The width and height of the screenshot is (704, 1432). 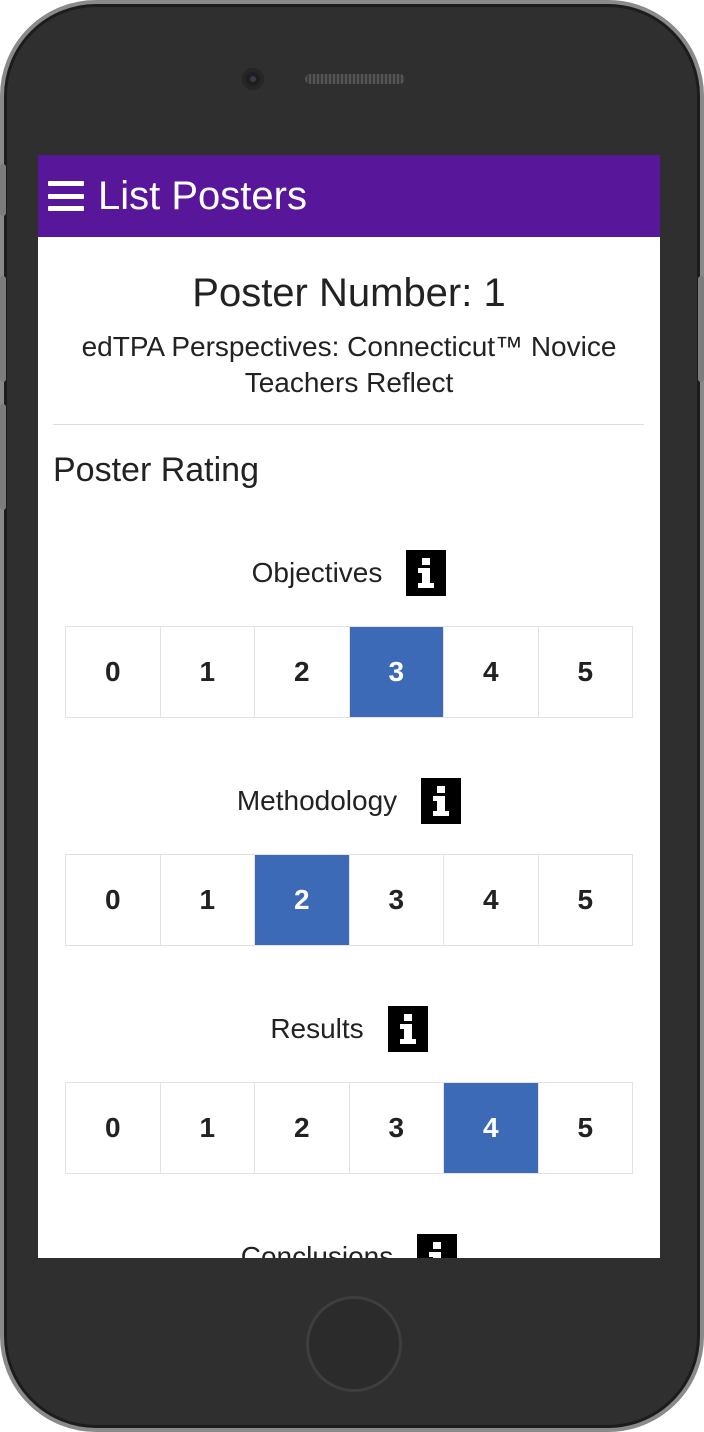 I want to click on criterion-header: Objectives, so click(x=349, y=573).